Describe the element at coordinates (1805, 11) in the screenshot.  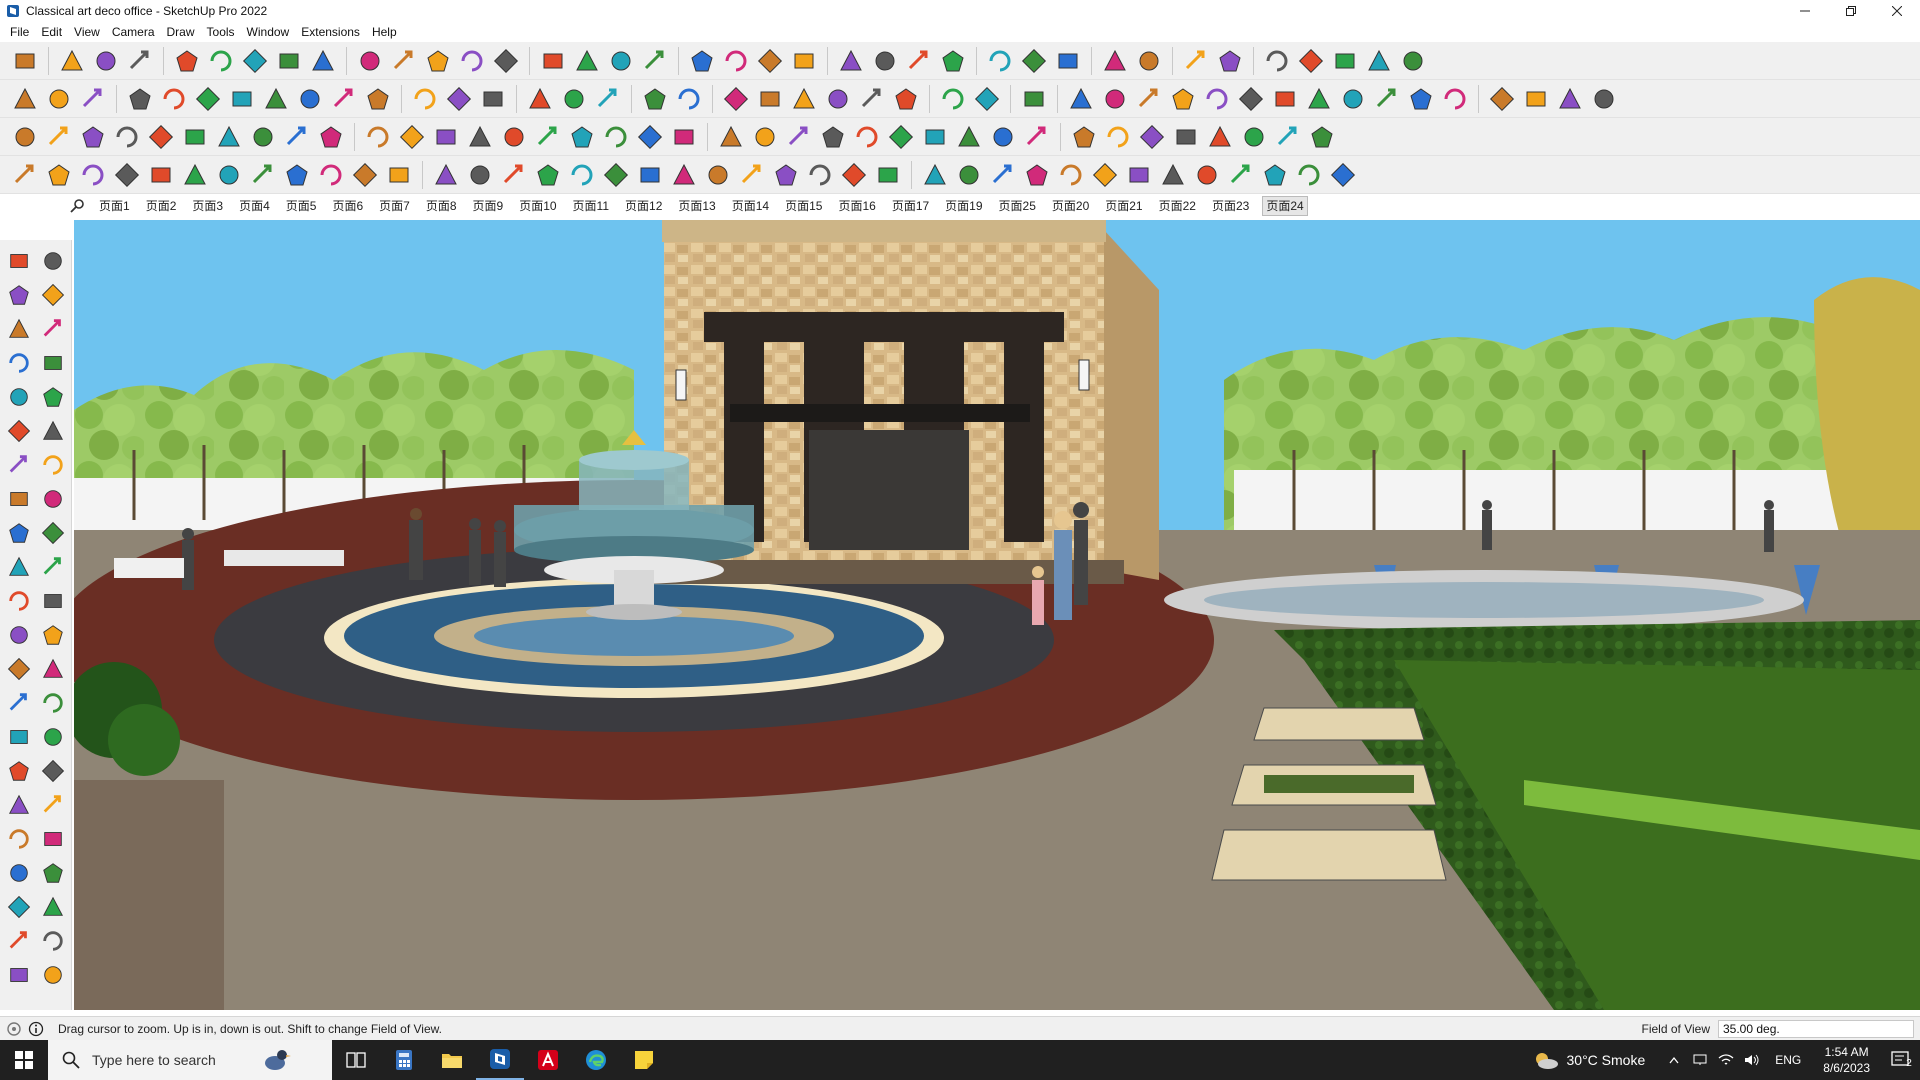
I see `minimize-button` at that location.